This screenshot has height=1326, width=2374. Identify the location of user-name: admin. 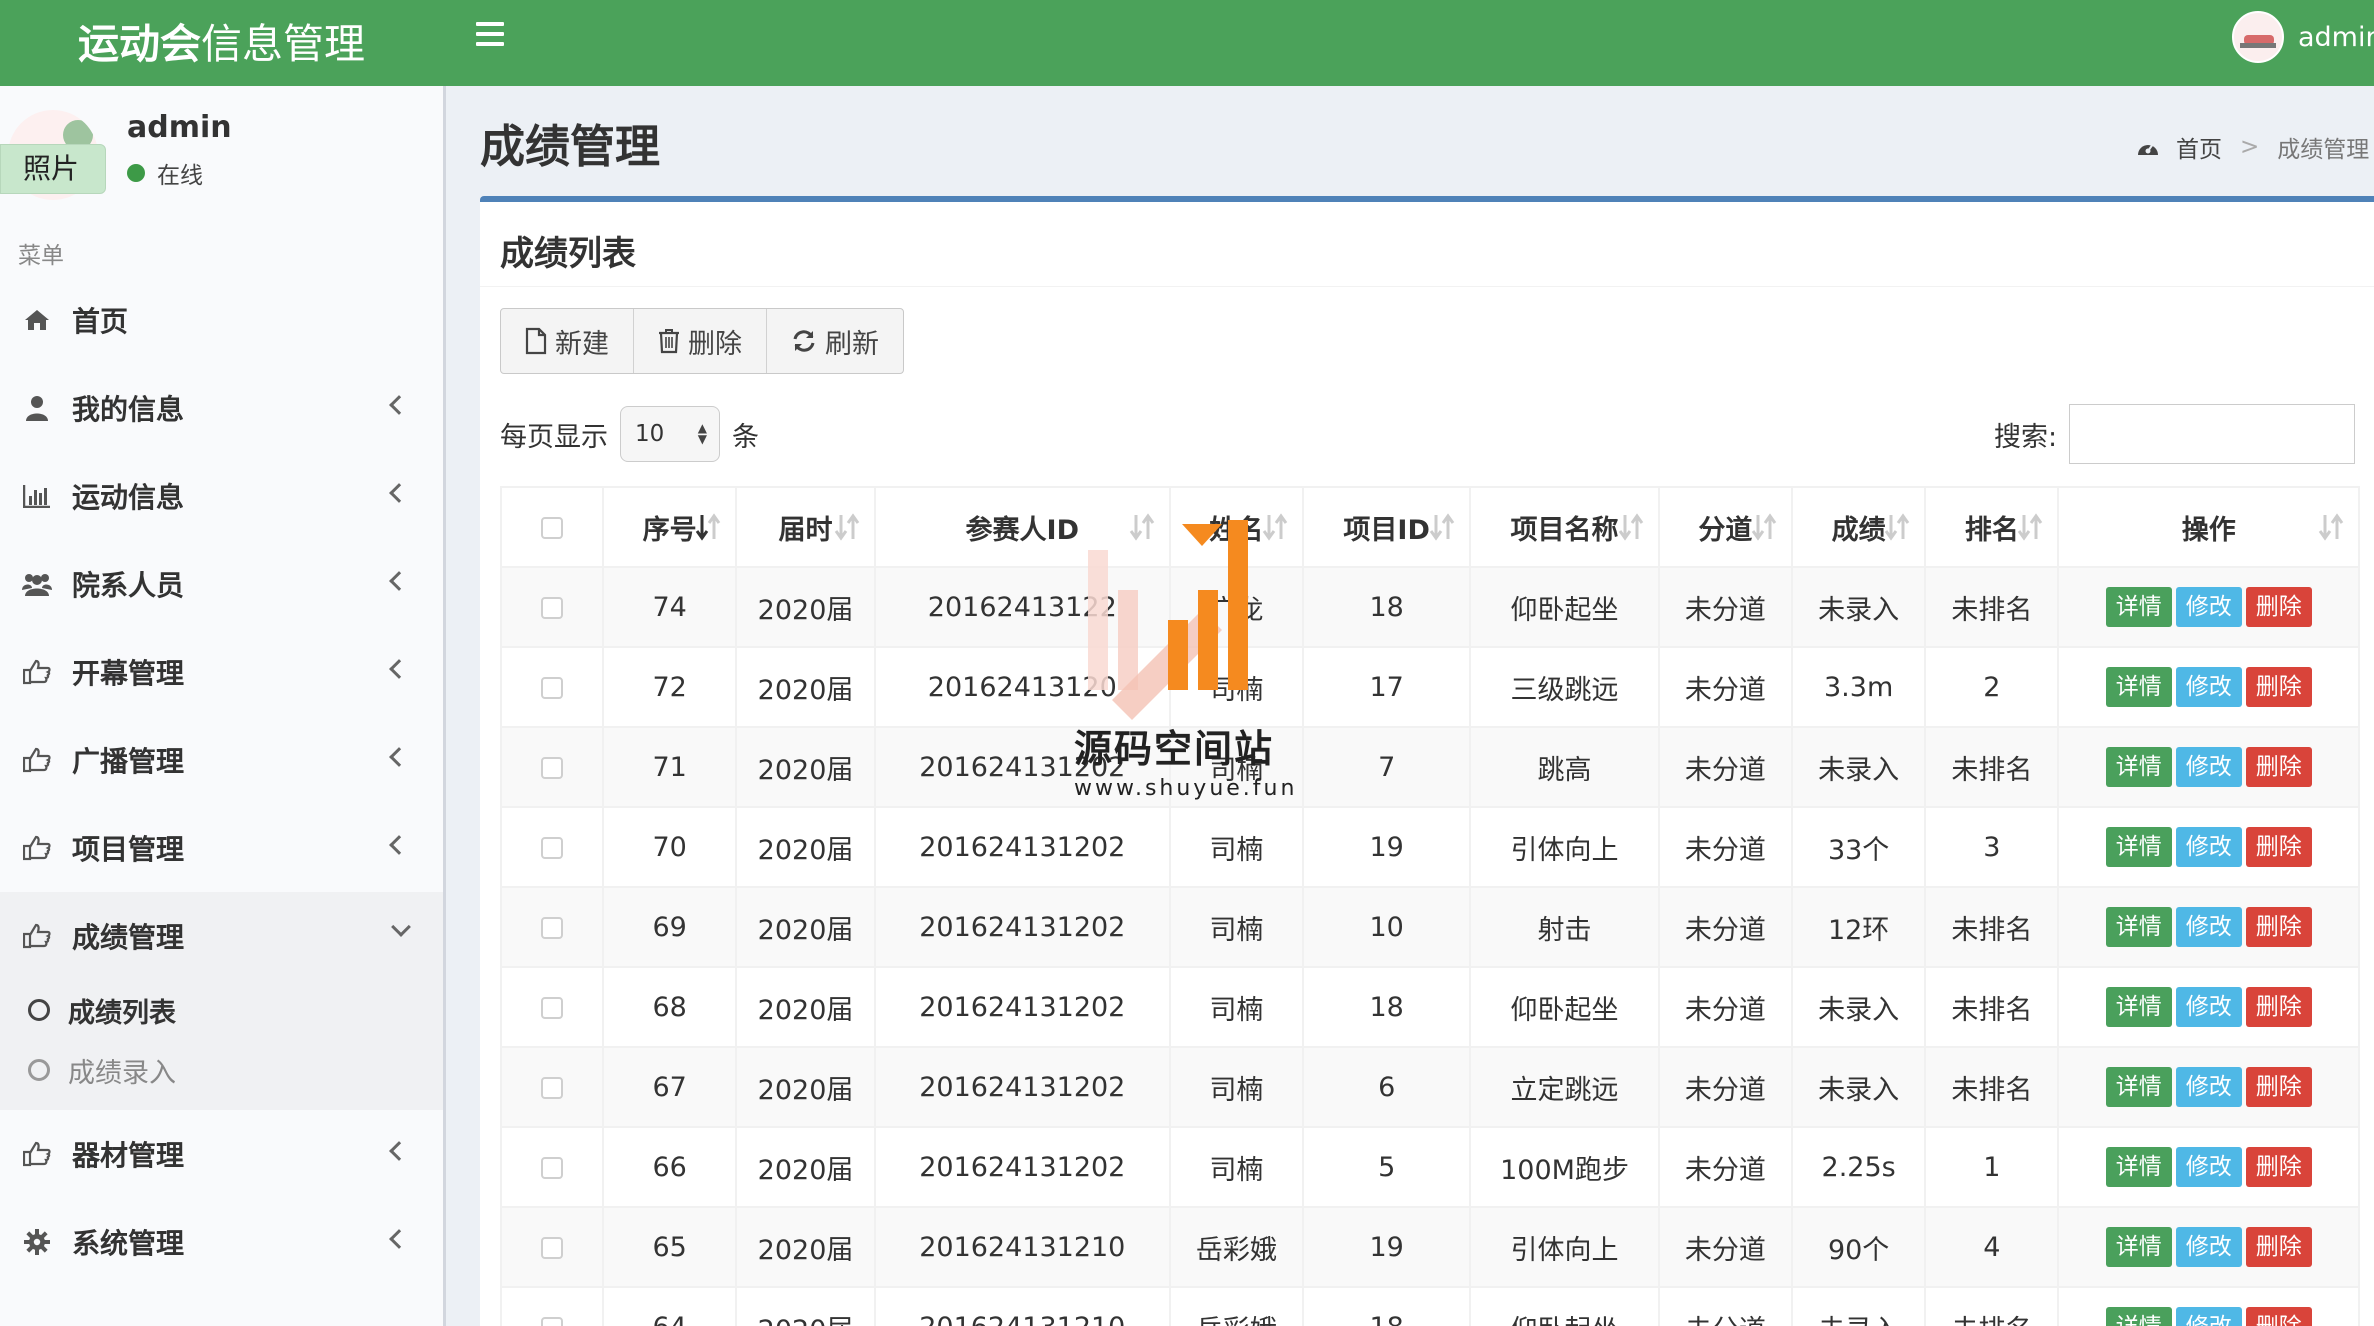
(179, 127).